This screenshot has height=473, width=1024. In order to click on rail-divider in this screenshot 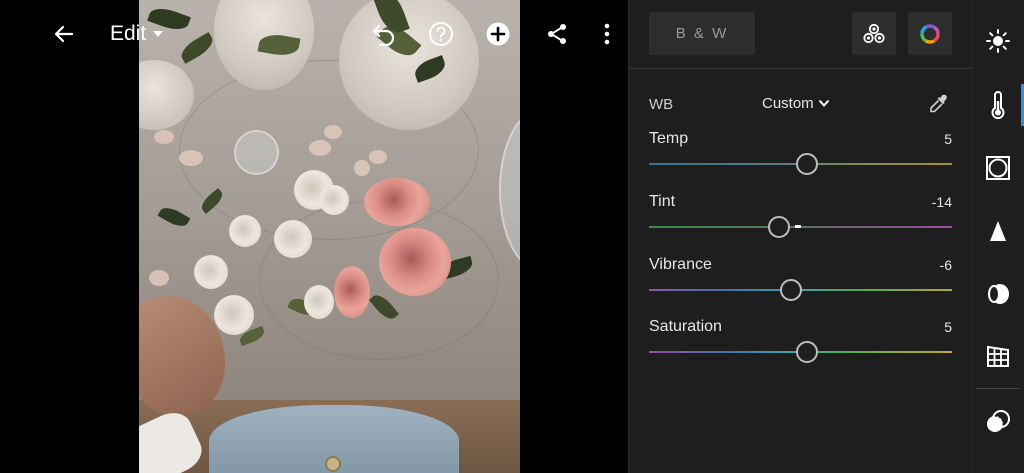, I will do `click(998, 388)`.